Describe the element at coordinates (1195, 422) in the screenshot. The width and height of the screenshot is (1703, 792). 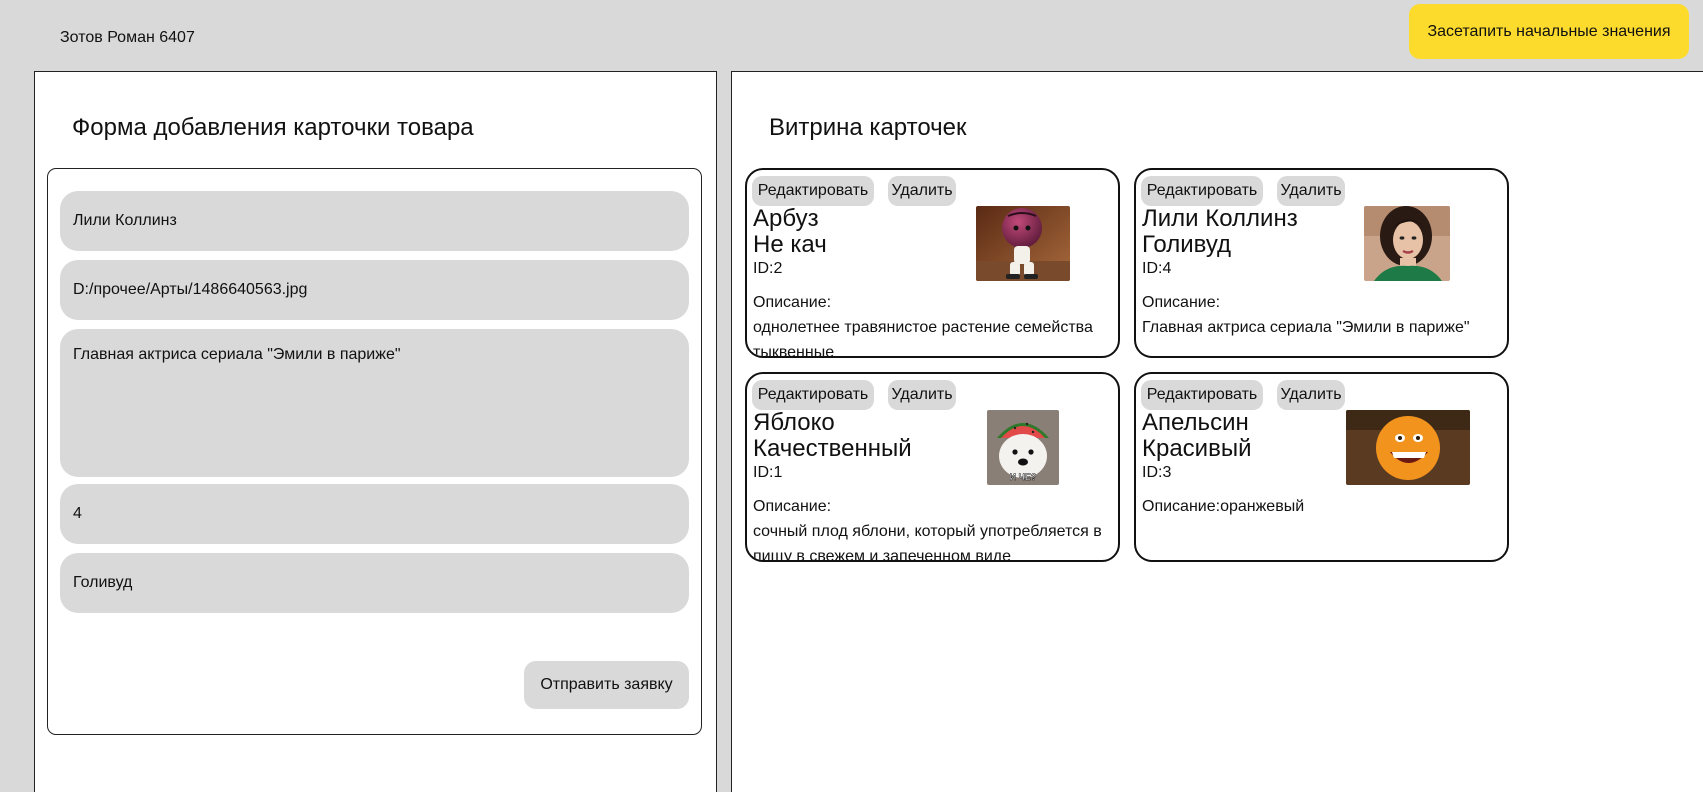
I see `card-title-line1: Апельсин` at that location.